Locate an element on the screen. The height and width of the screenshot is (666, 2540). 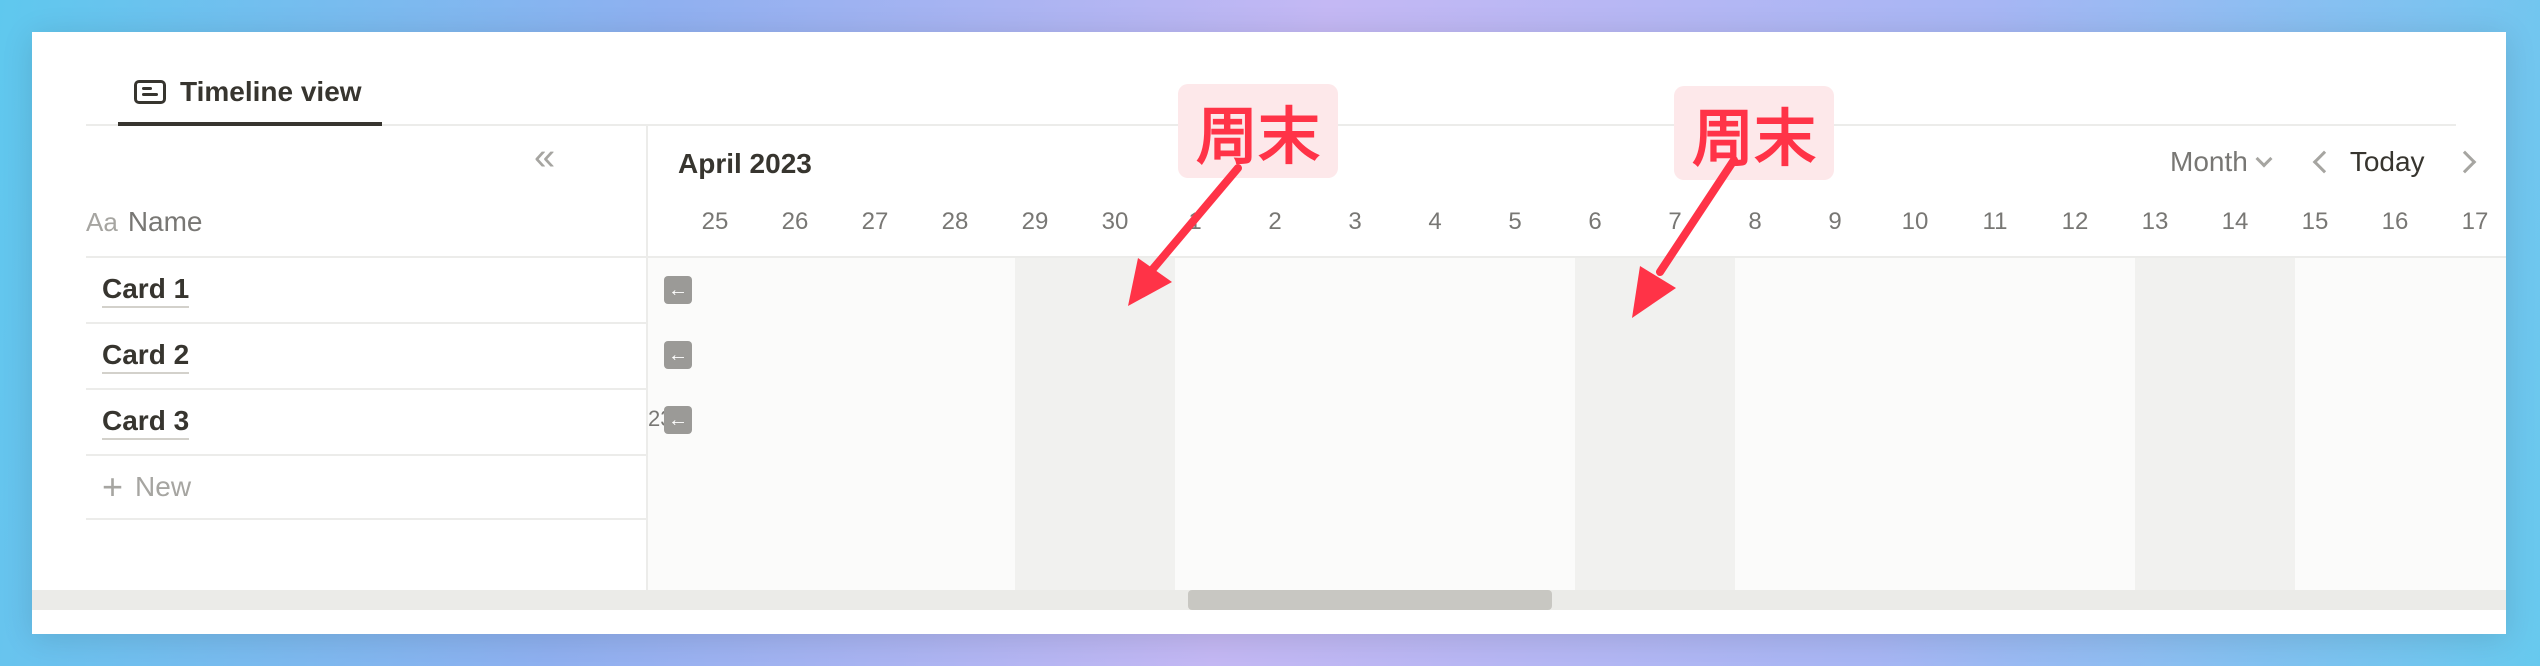
day-label: 6 is located at coordinates (1595, 221).